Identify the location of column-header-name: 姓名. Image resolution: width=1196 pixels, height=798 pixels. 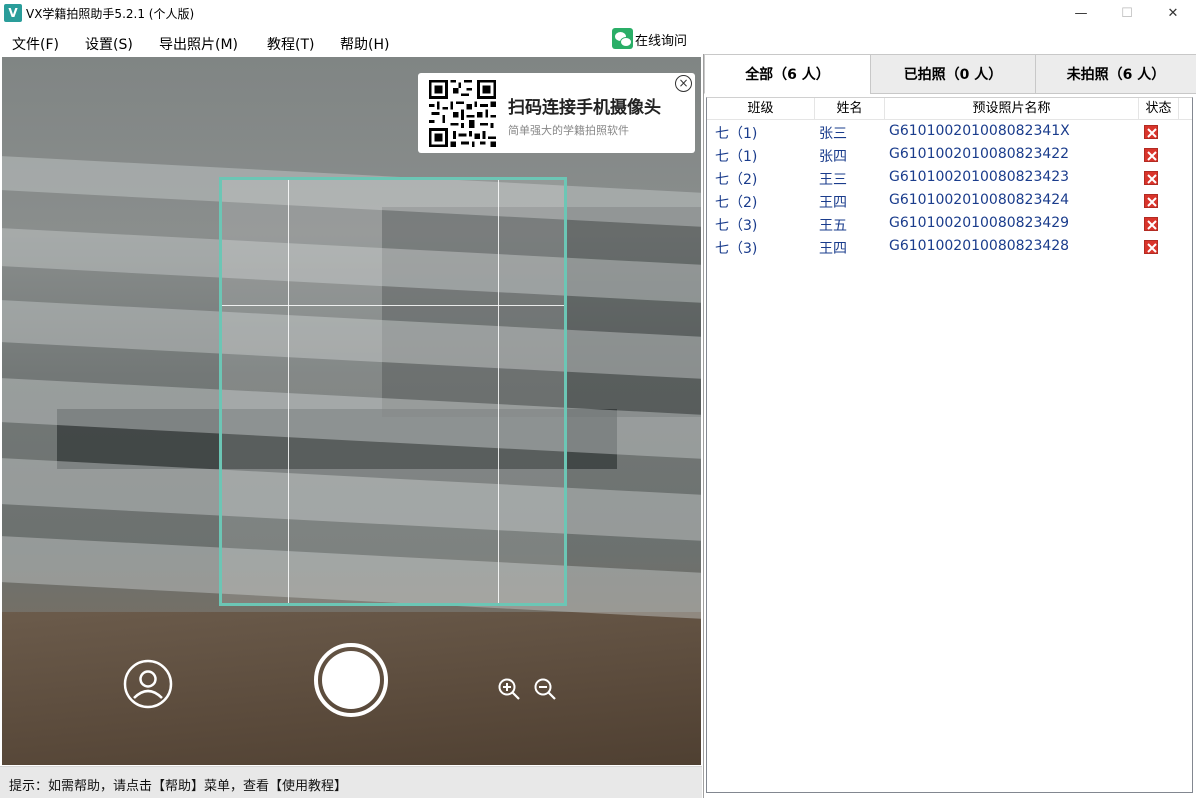
(850, 109).